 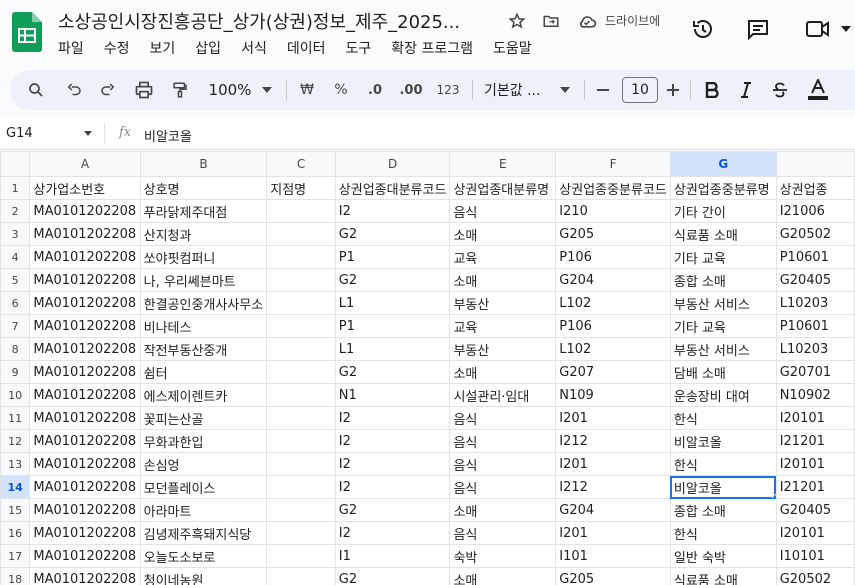 What do you see at coordinates (267, 90) in the screenshot?
I see `zoom-dropdown-icon` at bounding box center [267, 90].